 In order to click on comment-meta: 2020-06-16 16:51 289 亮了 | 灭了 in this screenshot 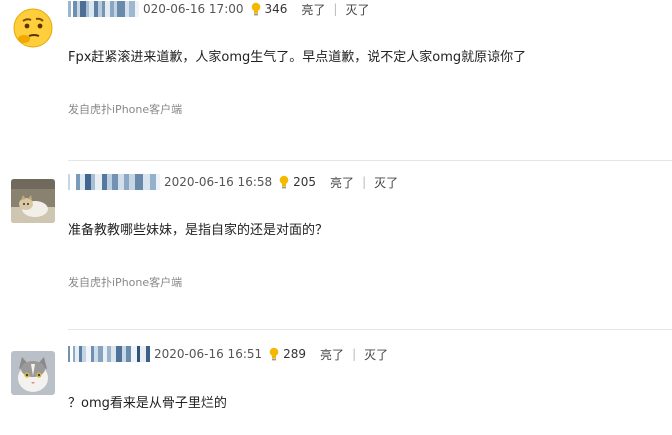, I will do `click(228, 354)`.